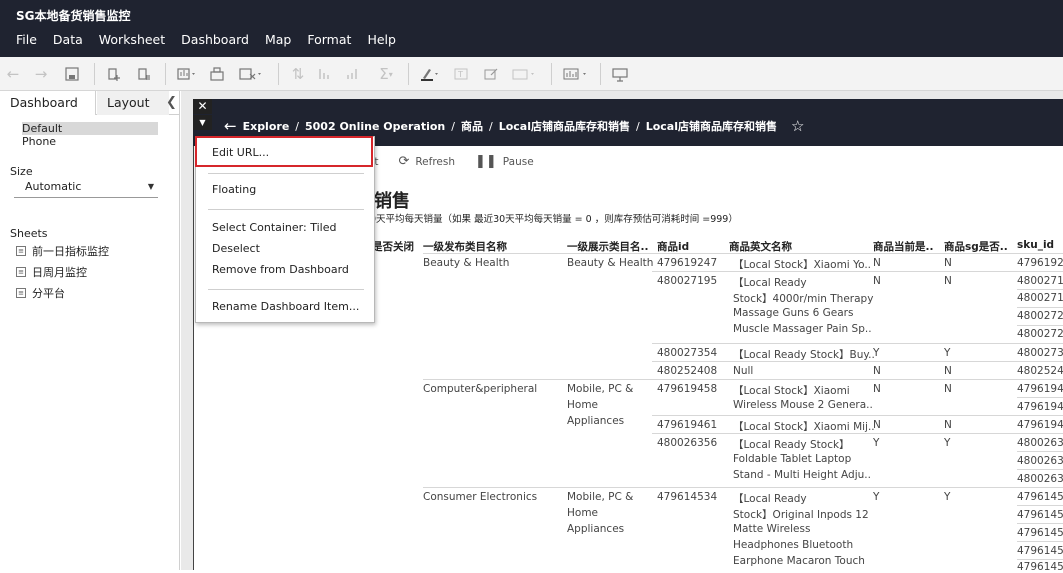  I want to click on breadcrumb-item: 5002 Online Operation, so click(375, 126).